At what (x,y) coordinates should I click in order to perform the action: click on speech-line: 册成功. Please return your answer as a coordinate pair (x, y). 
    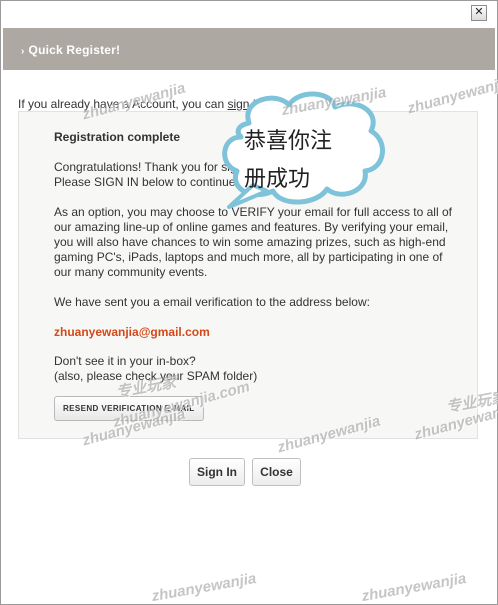
    Looking at the image, I should click on (277, 179).